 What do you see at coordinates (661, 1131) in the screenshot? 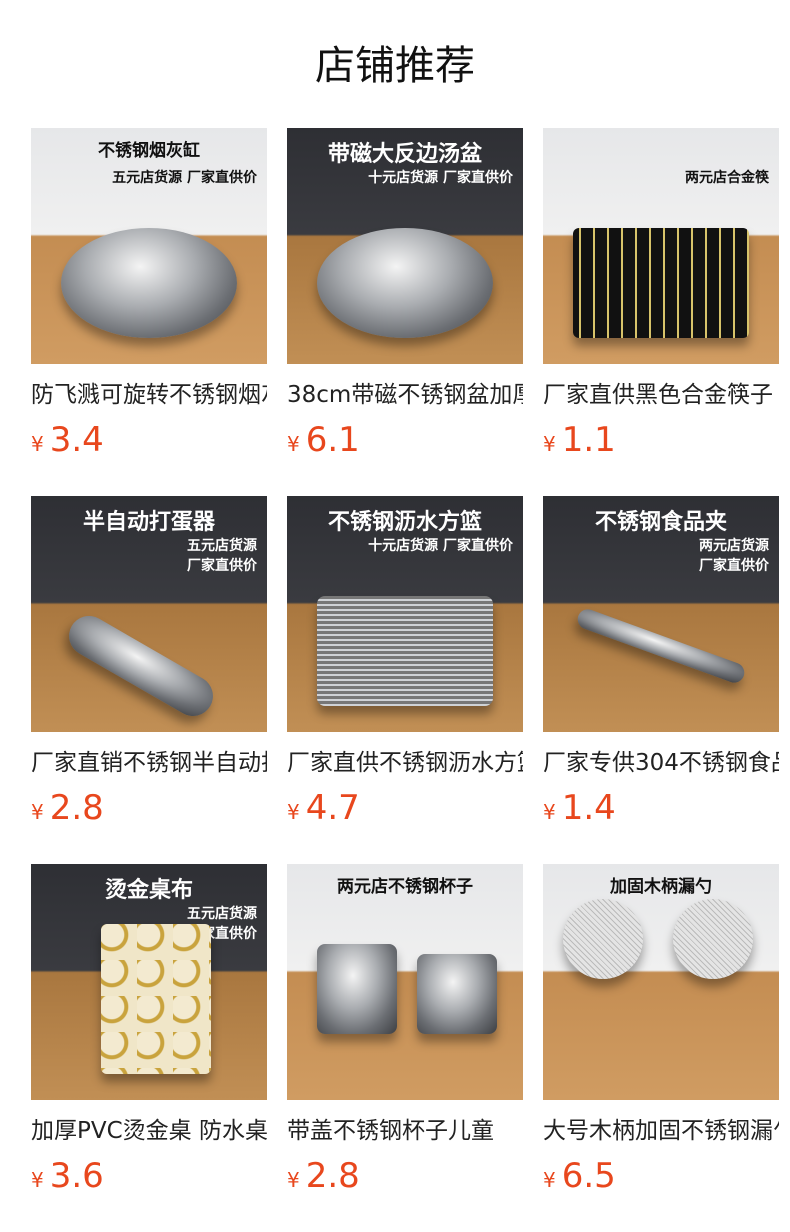
I see `product-name: 大号木柄加固不锈钢漏勺` at bounding box center [661, 1131].